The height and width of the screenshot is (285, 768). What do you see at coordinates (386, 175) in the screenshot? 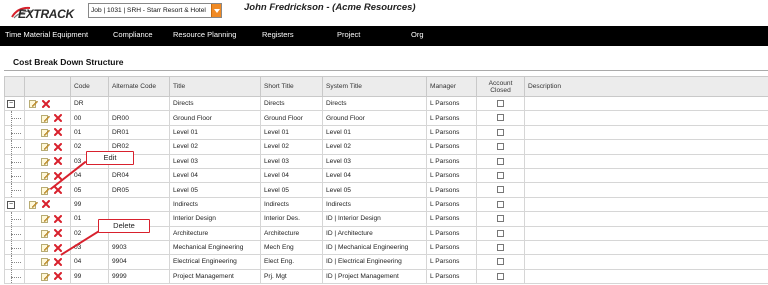
I see `table-row: 04 DR04 Level 04 Level 04 Level 04 L Parsons` at bounding box center [386, 175].